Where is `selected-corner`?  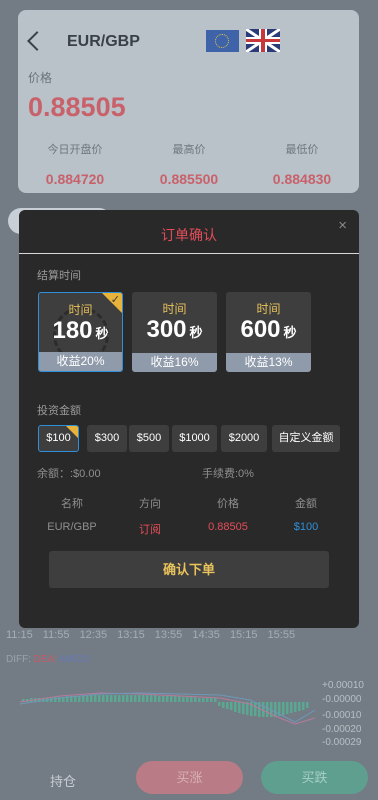 selected-corner is located at coordinates (72, 432).